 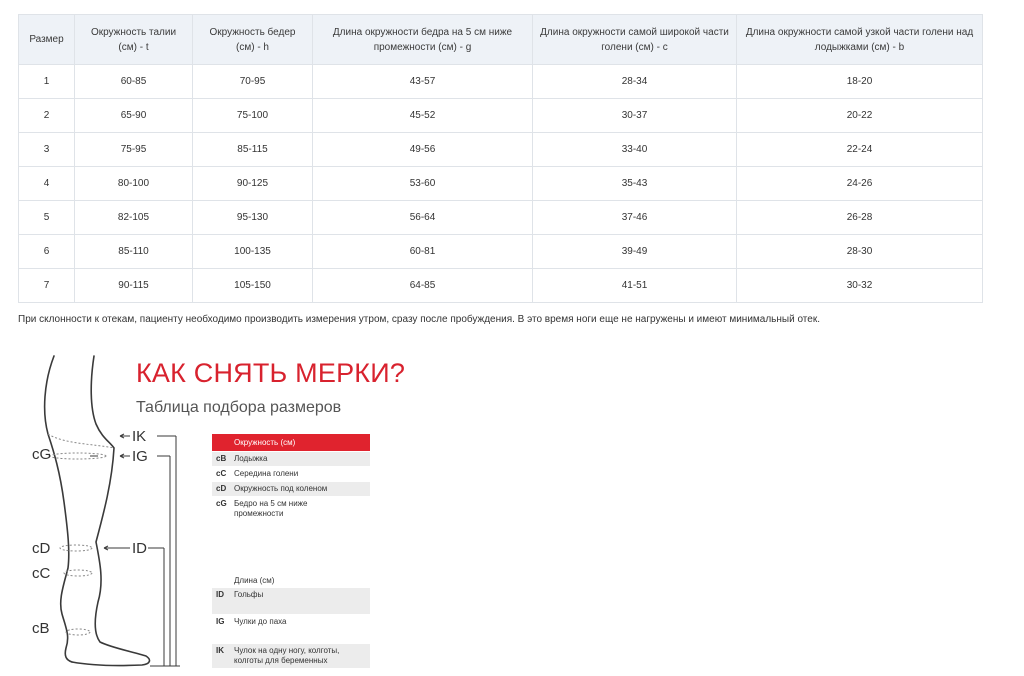 I want to click on legend-code: IG, so click(x=220, y=621).